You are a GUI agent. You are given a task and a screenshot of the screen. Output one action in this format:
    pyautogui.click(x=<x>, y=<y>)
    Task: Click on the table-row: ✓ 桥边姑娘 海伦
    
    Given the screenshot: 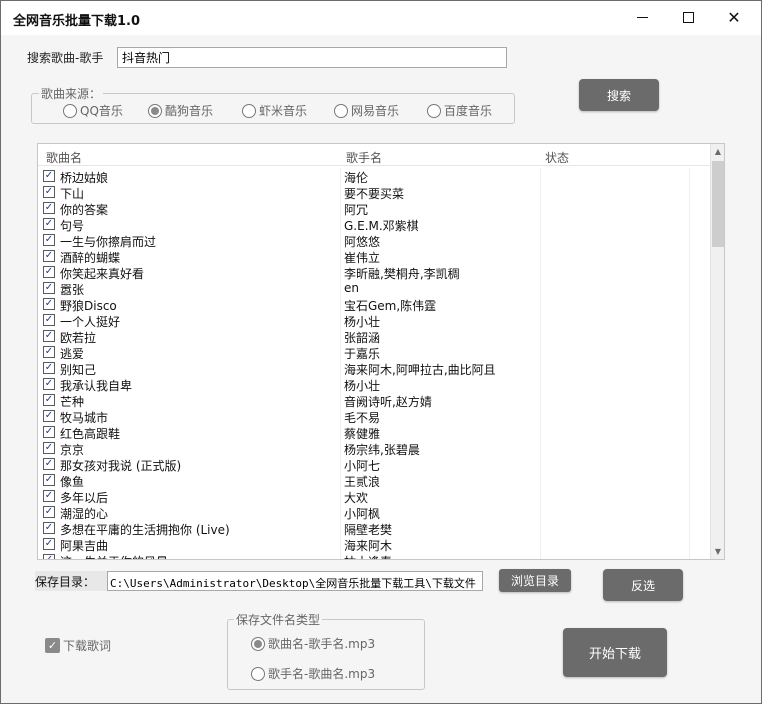 What is the action you would take?
    pyautogui.click(x=374, y=176)
    